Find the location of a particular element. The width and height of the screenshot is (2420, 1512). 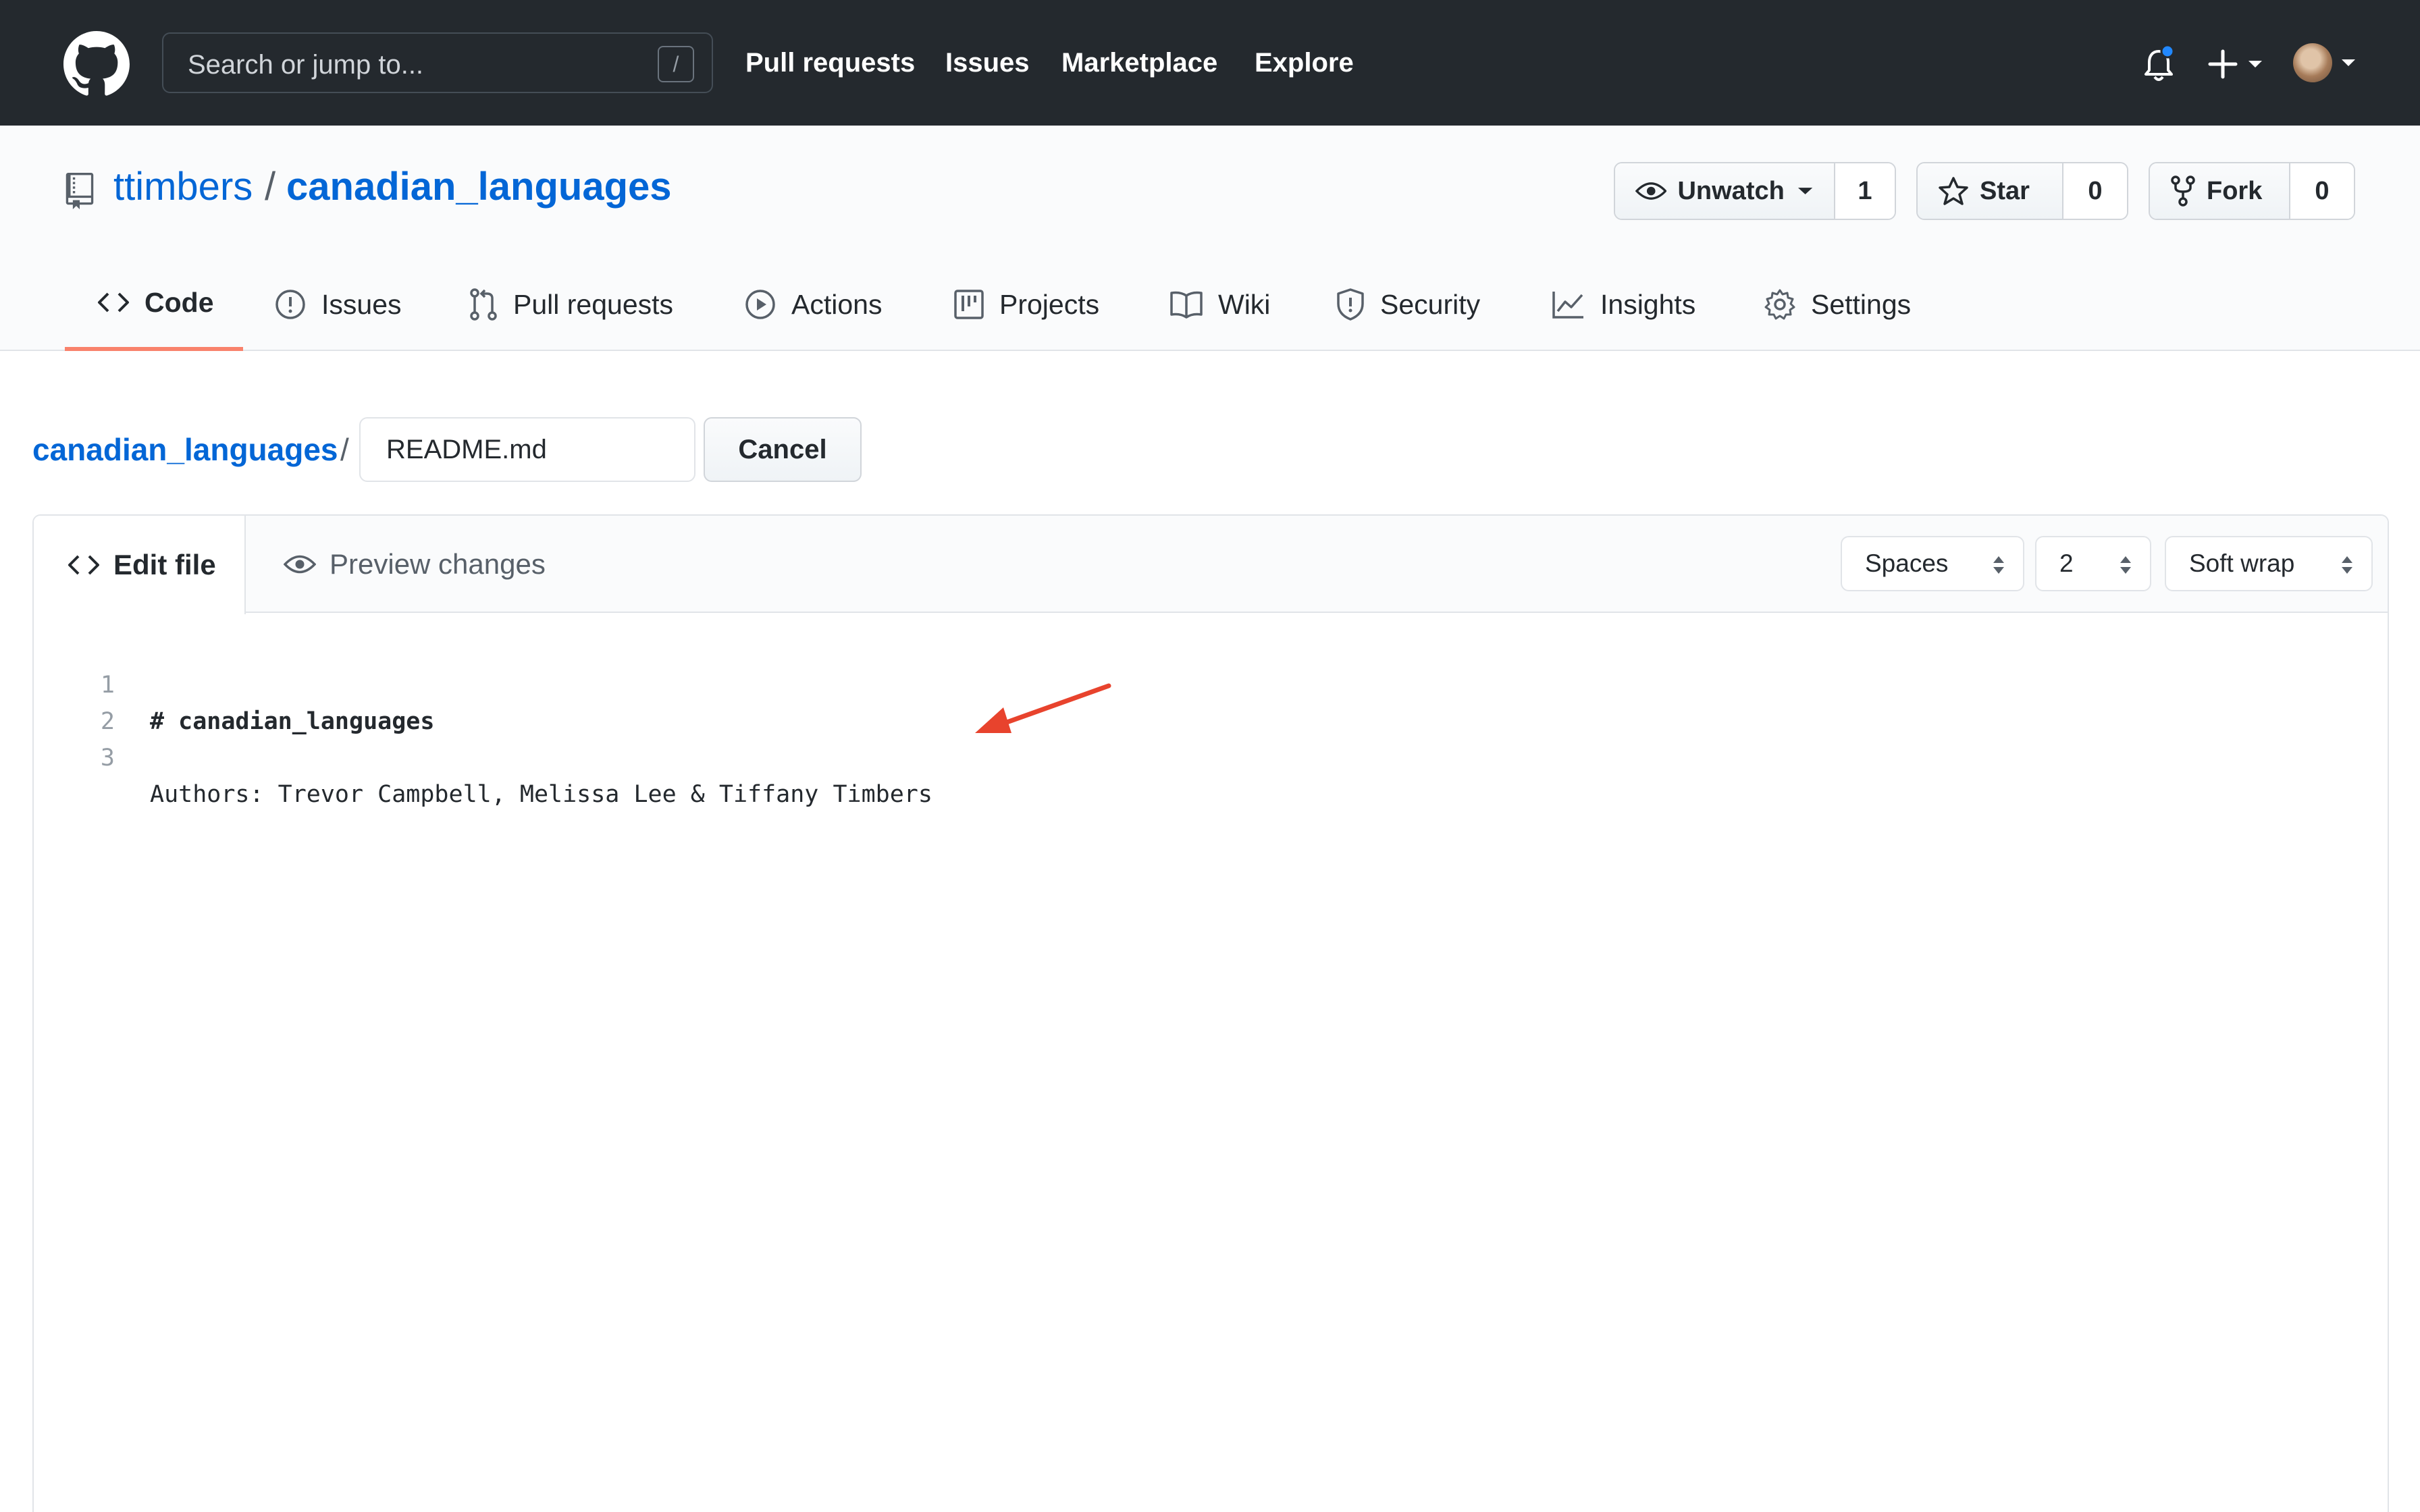

nav-issues: Issues is located at coordinates (987, 63).